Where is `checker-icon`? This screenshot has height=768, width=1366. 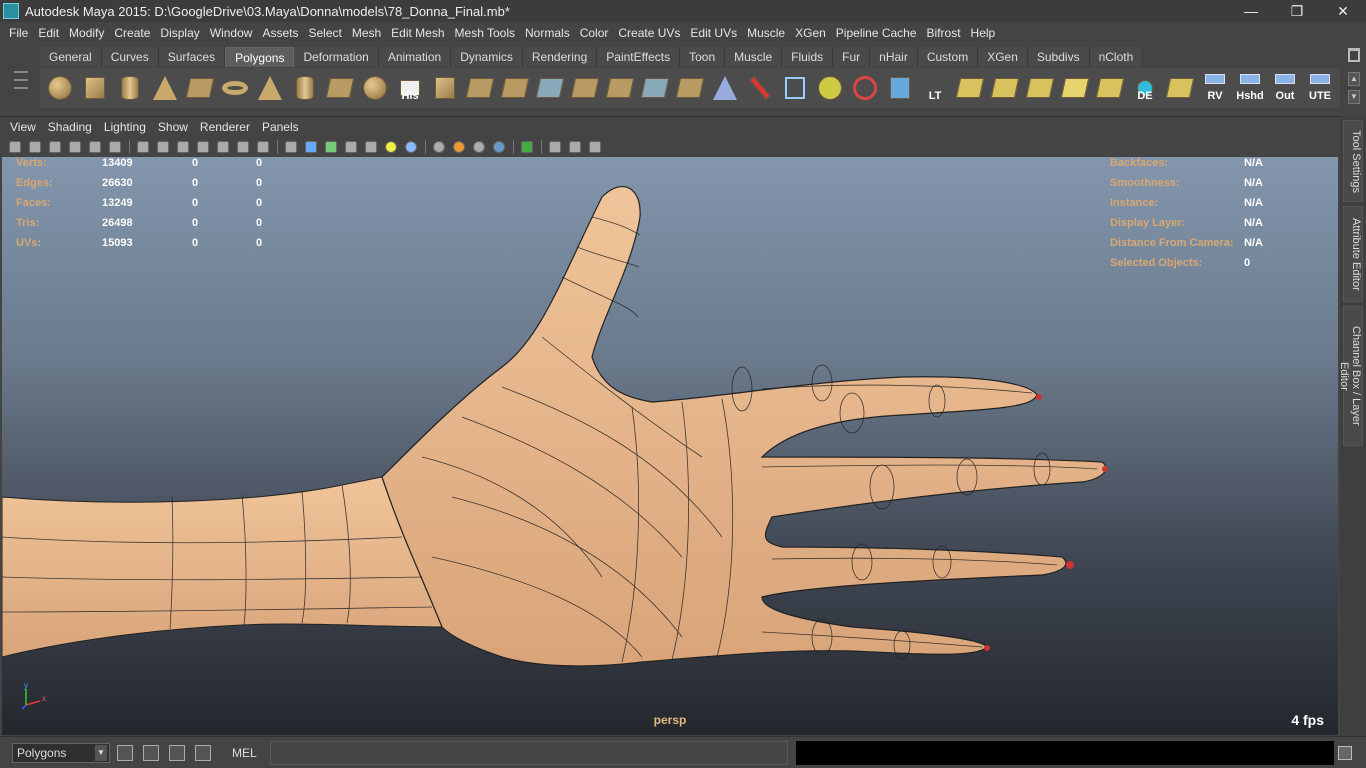
checker-icon is located at coordinates (371, 147).